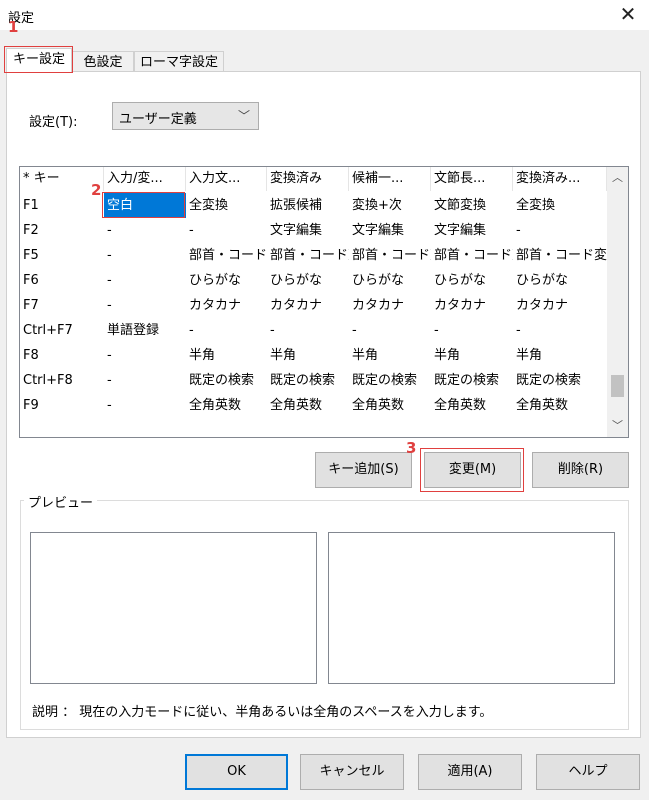  Describe the element at coordinates (262, 712) in the screenshot. I see `description-text: 説明 ： 現在の入力モードに従い、半角あるいは全角のスペースを入力します。` at that location.